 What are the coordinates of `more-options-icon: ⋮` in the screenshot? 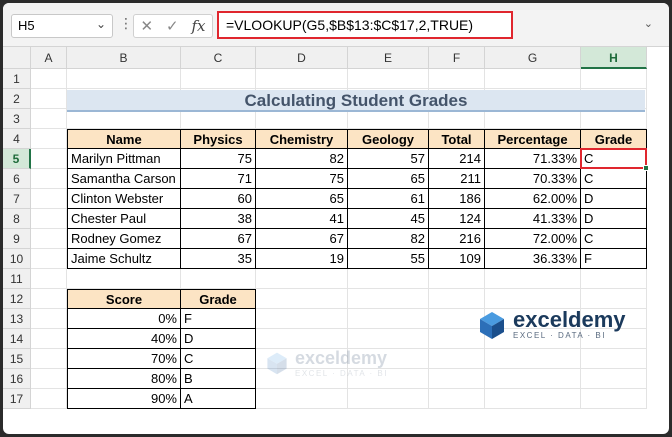 It's located at (126, 23).